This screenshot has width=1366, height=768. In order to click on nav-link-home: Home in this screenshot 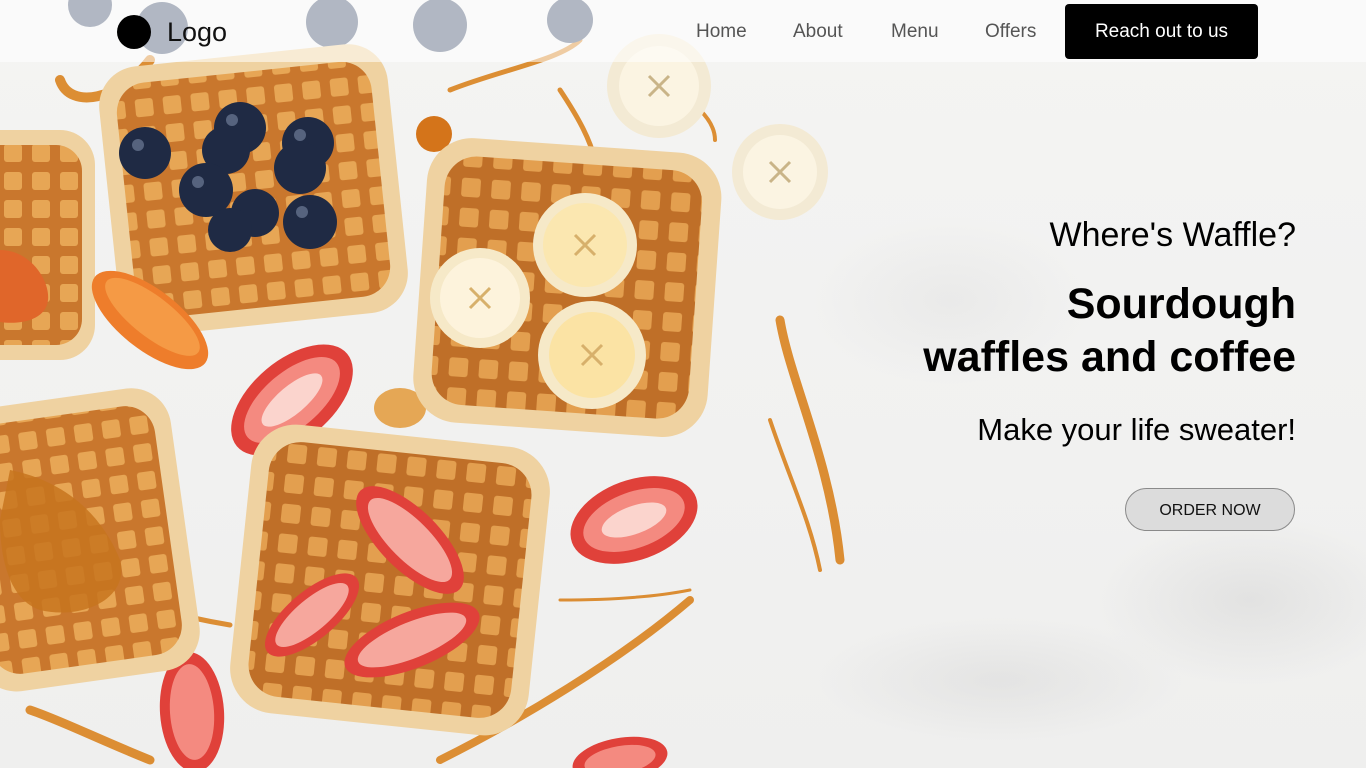, I will do `click(721, 32)`.